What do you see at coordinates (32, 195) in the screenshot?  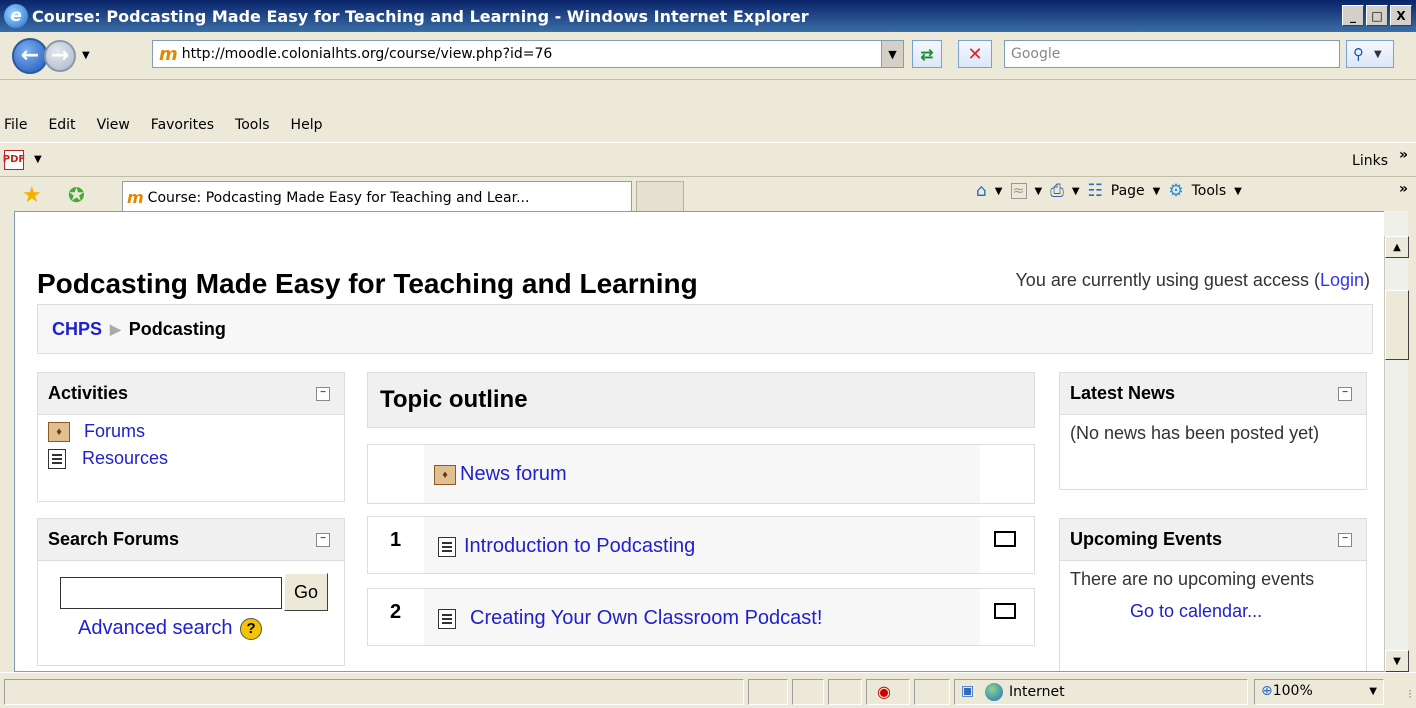 I see `favorites-star-icon: ★` at bounding box center [32, 195].